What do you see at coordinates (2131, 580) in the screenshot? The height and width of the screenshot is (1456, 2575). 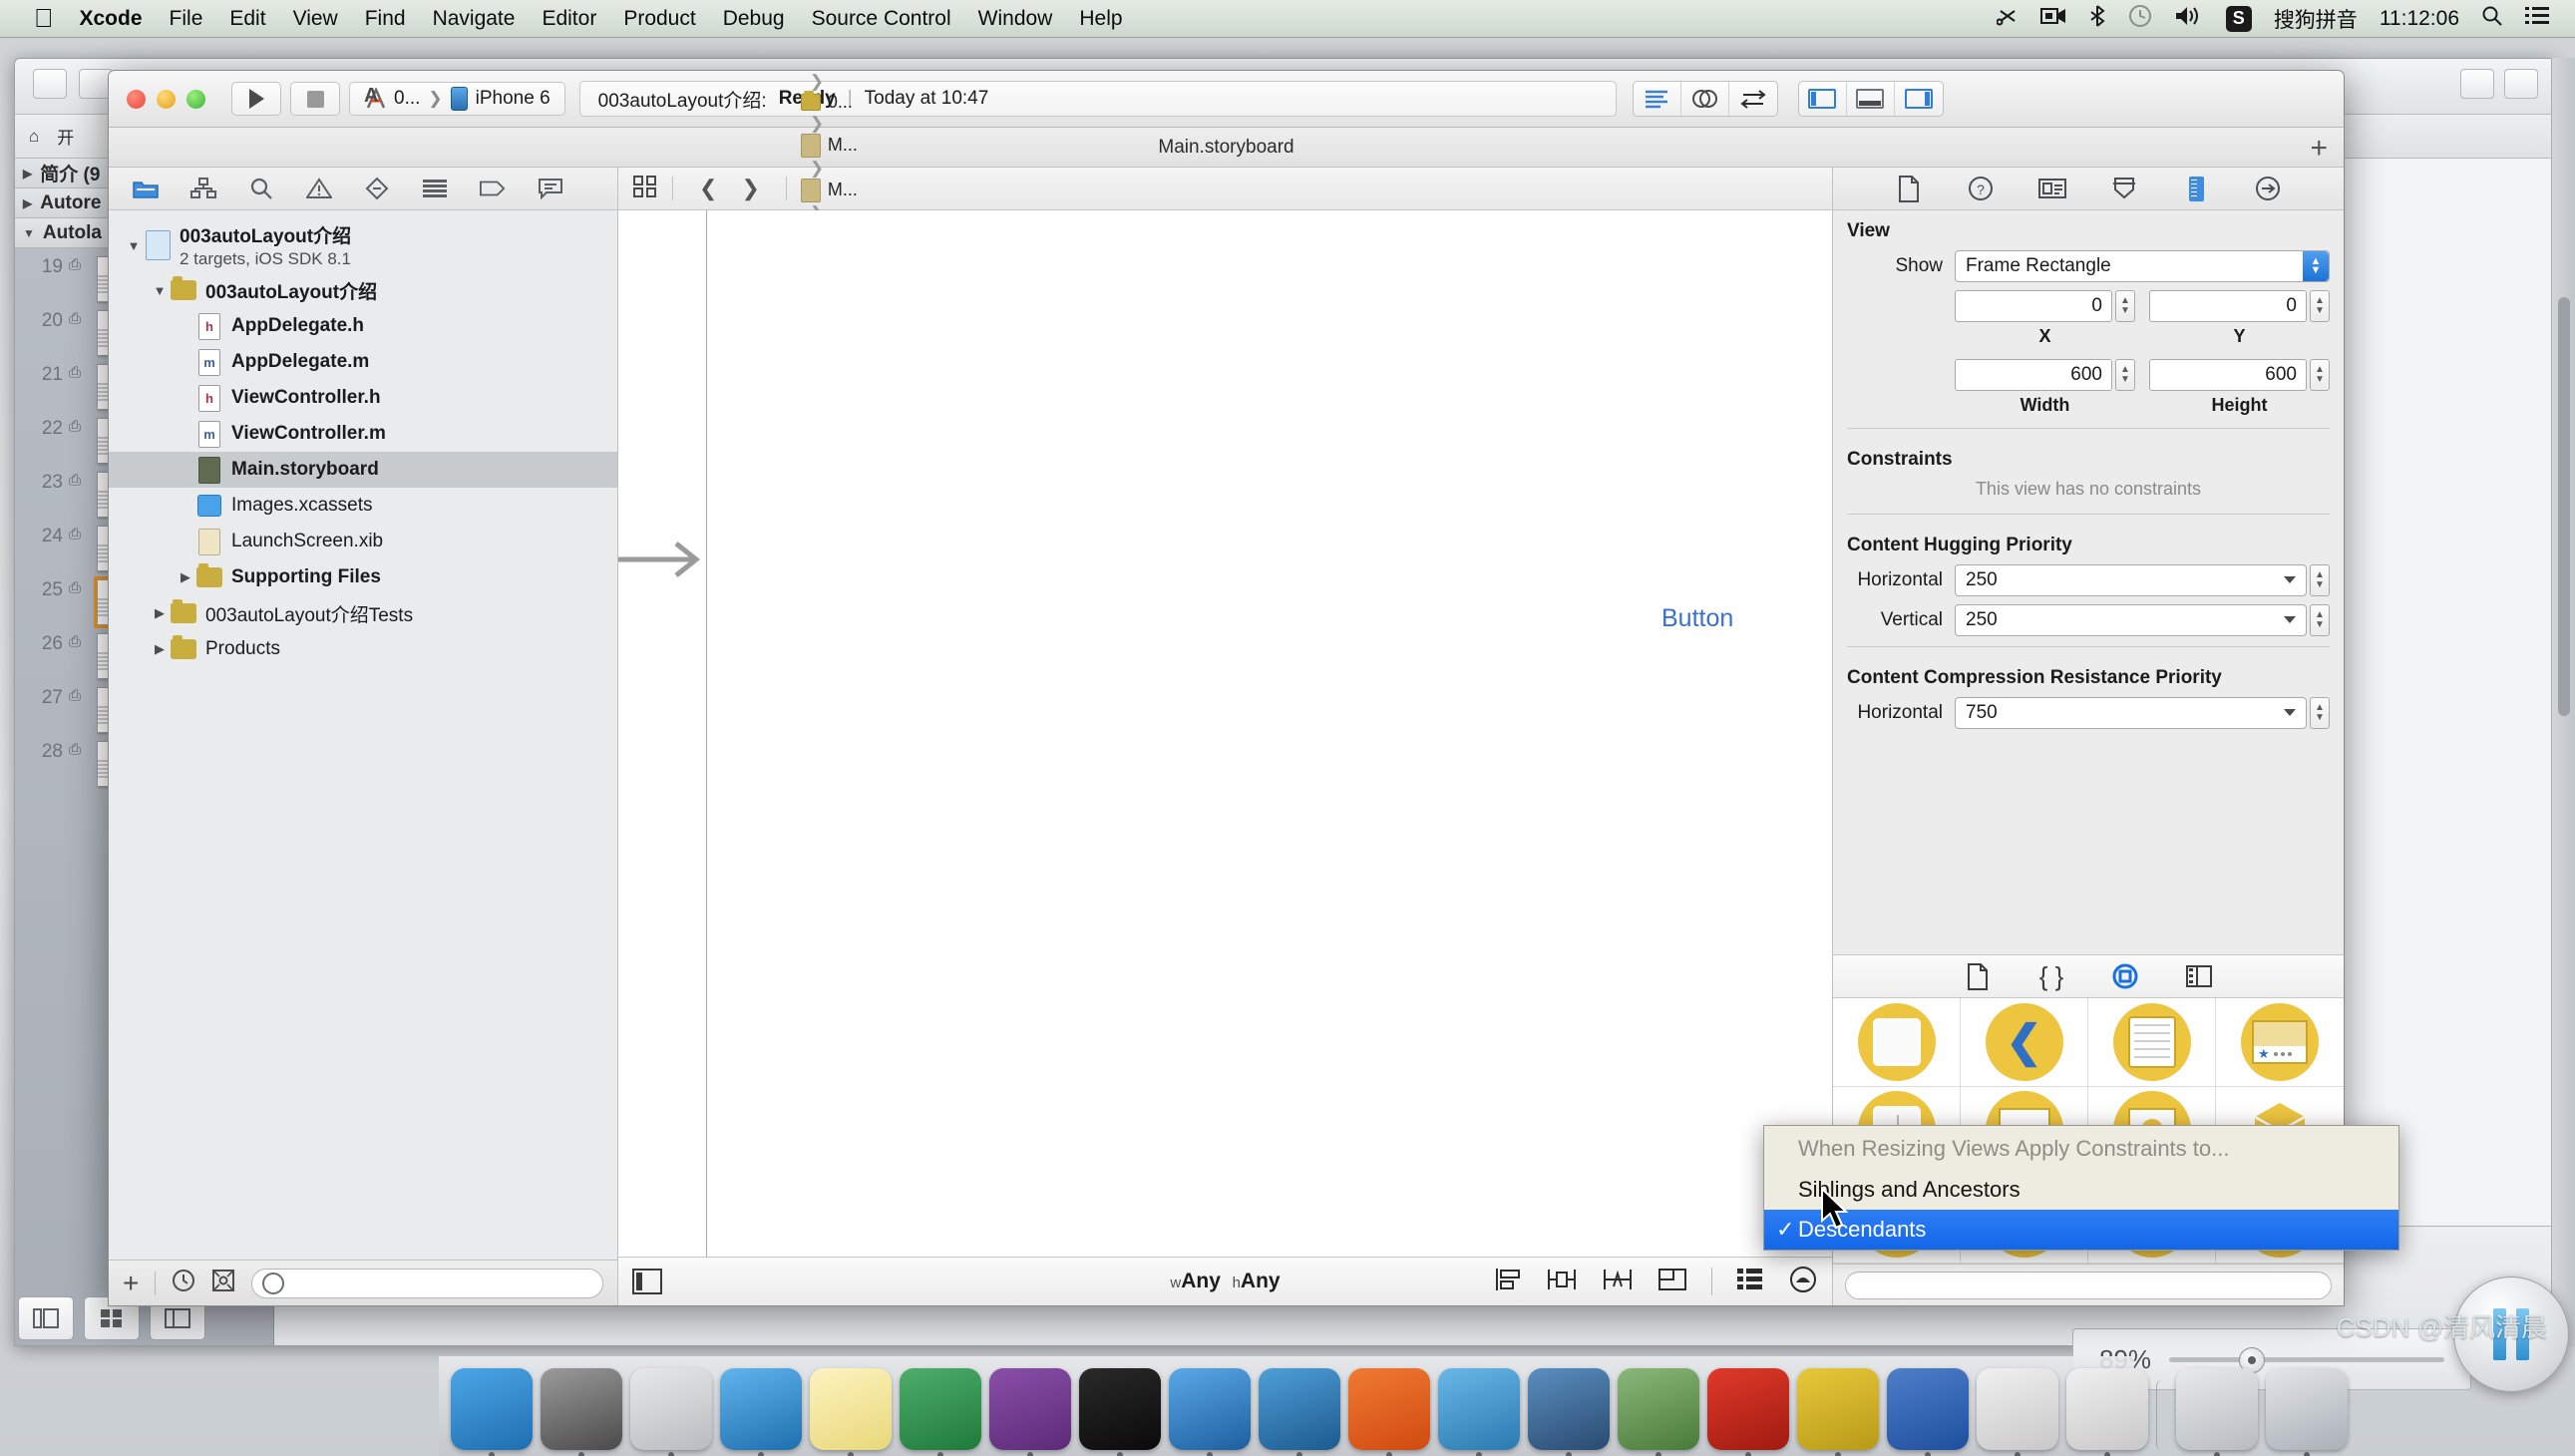 I see `hugging-horizontal-popup: 250` at bounding box center [2131, 580].